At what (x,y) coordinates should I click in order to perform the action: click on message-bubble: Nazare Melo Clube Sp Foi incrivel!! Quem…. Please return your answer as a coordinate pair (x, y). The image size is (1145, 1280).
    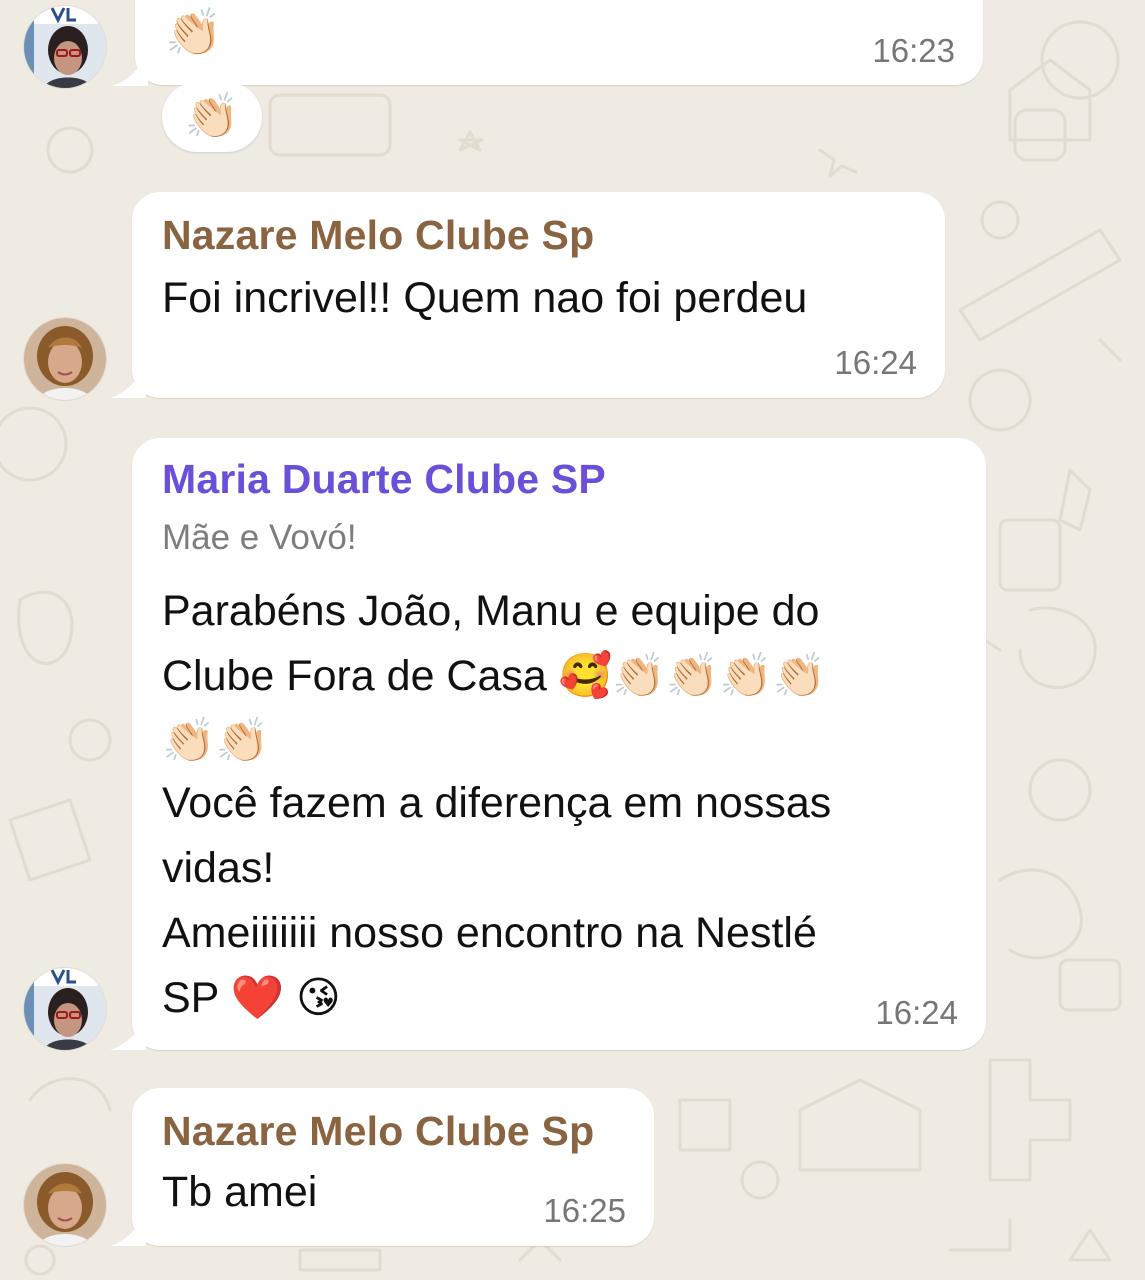
    Looking at the image, I should click on (538, 295).